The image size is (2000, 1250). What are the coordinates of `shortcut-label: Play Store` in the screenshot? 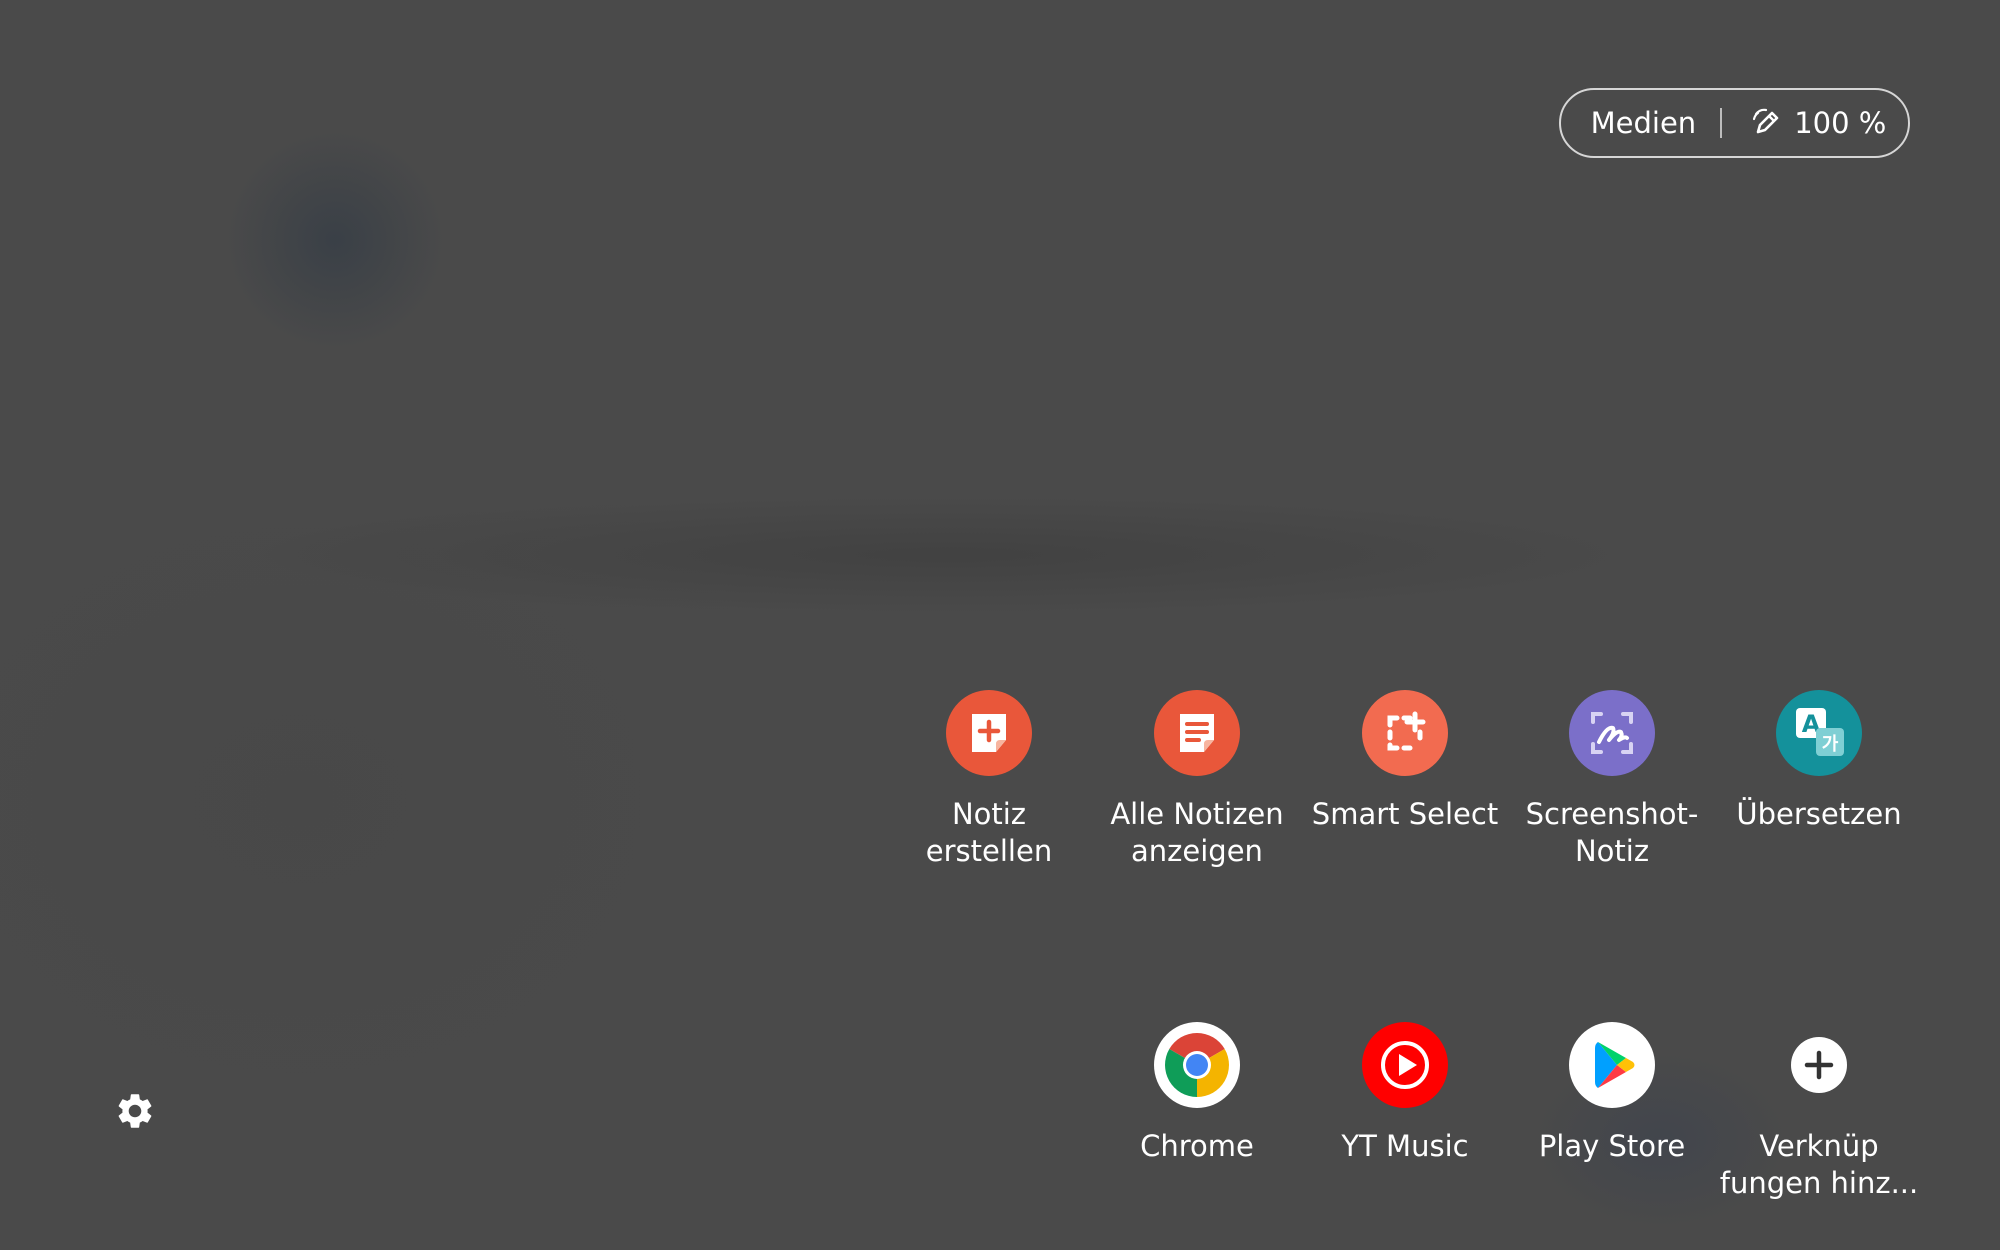 It's located at (1612, 1146).